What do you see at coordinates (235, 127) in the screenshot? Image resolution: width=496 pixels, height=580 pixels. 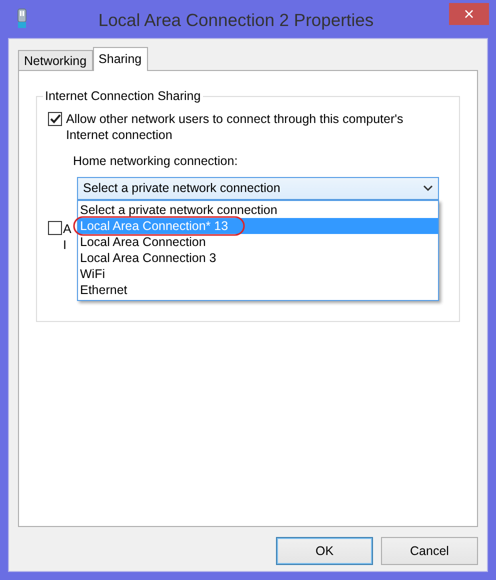 I see `checkbox-label: Allow other network users to connect through this computer's Internet connection` at bounding box center [235, 127].